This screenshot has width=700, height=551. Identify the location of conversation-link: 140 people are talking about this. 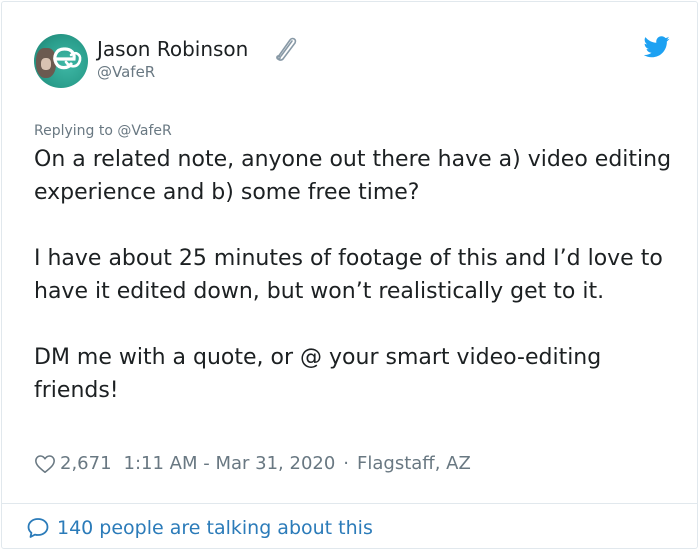
(199, 528).